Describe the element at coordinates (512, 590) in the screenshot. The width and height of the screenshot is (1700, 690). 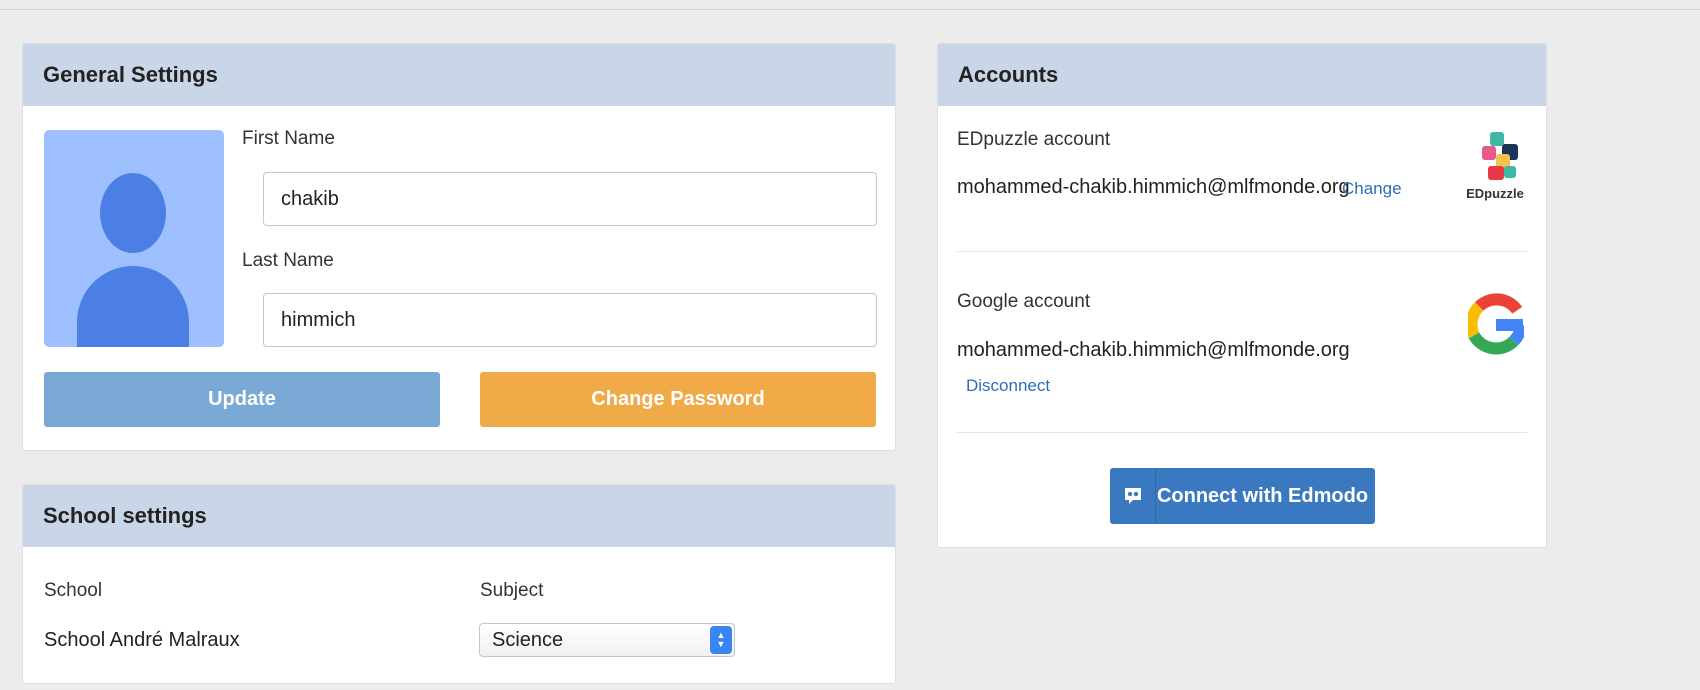
I see `subject-label: Subject` at that location.